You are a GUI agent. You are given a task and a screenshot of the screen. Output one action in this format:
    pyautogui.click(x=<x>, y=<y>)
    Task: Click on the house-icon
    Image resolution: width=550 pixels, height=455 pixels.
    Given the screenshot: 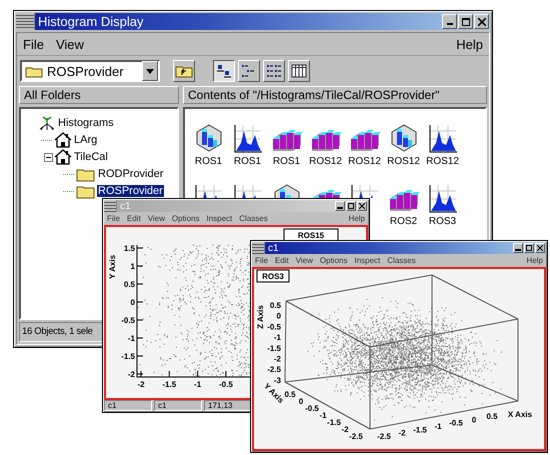 What is the action you would take?
    pyautogui.click(x=63, y=140)
    